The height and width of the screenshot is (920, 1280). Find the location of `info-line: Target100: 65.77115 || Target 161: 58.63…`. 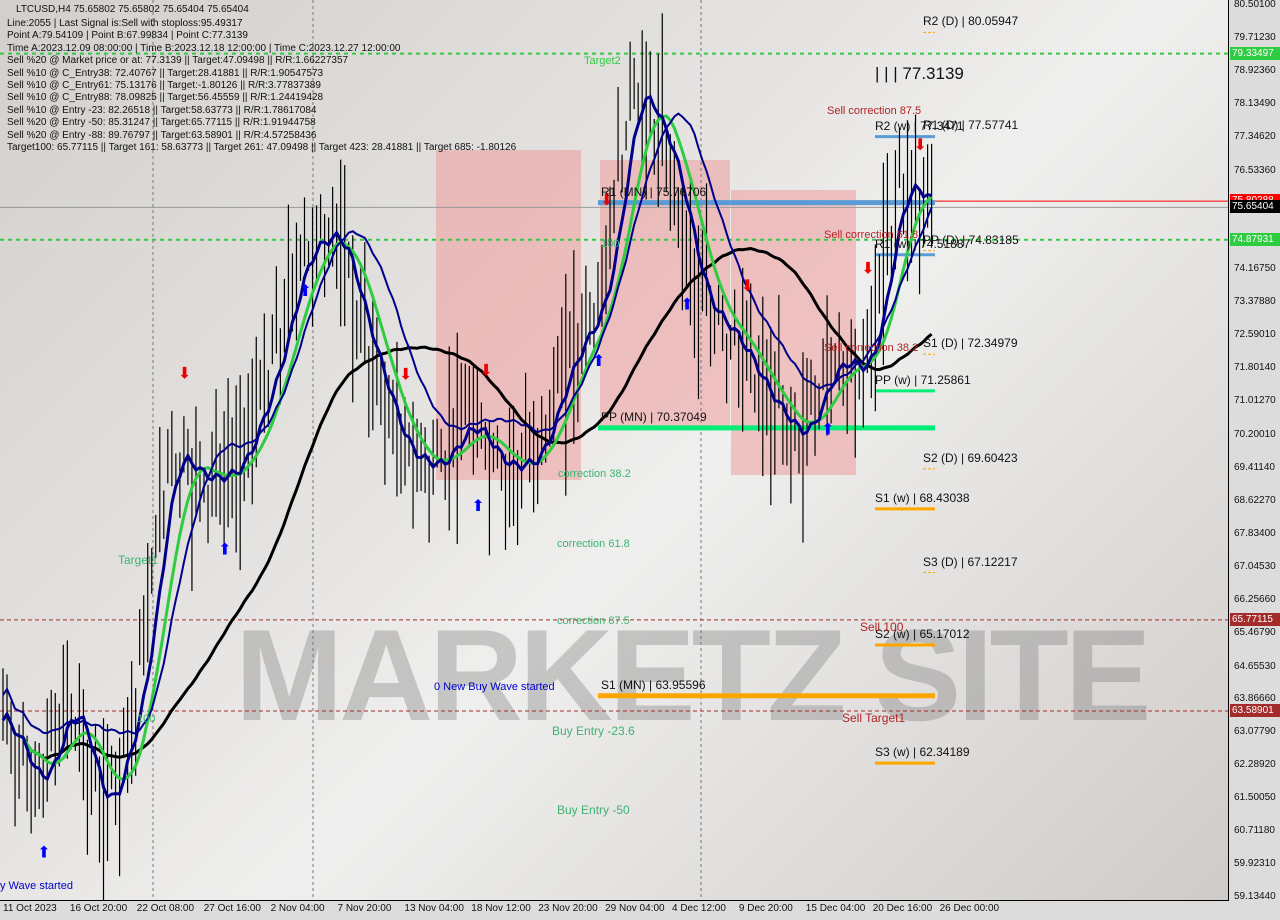

info-line: Target100: 65.77115 || Target 161: 58.63… is located at coordinates (262, 147).